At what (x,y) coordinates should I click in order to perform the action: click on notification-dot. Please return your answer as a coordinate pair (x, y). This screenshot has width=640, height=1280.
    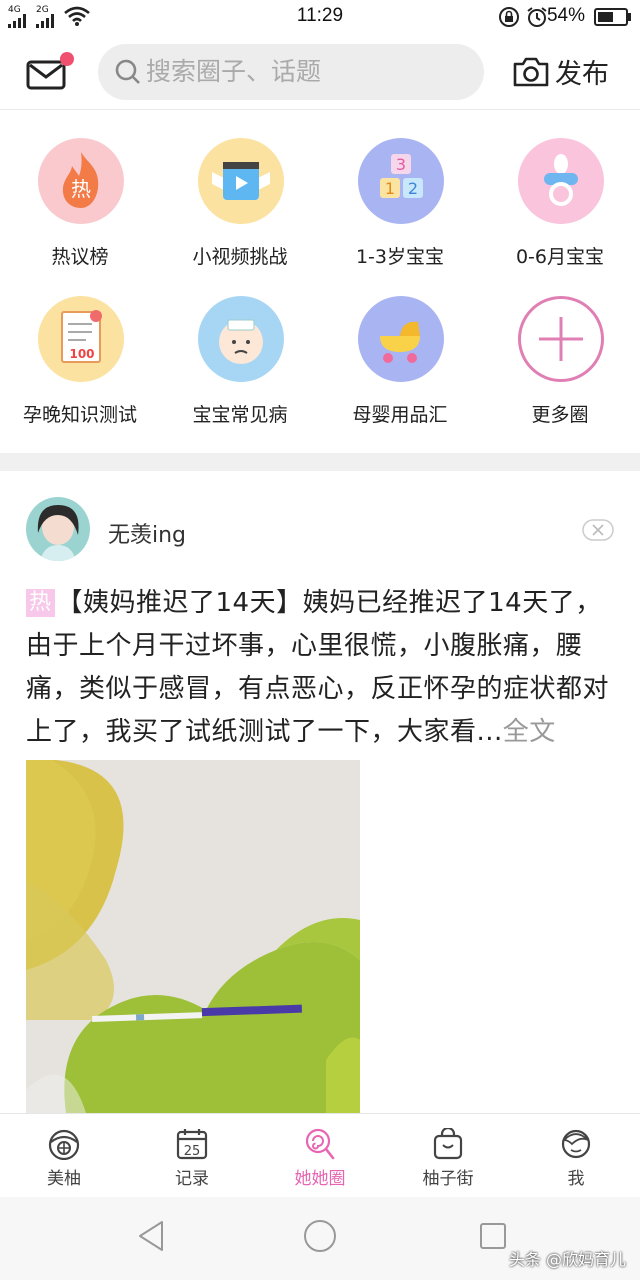
    Looking at the image, I should click on (67, 59).